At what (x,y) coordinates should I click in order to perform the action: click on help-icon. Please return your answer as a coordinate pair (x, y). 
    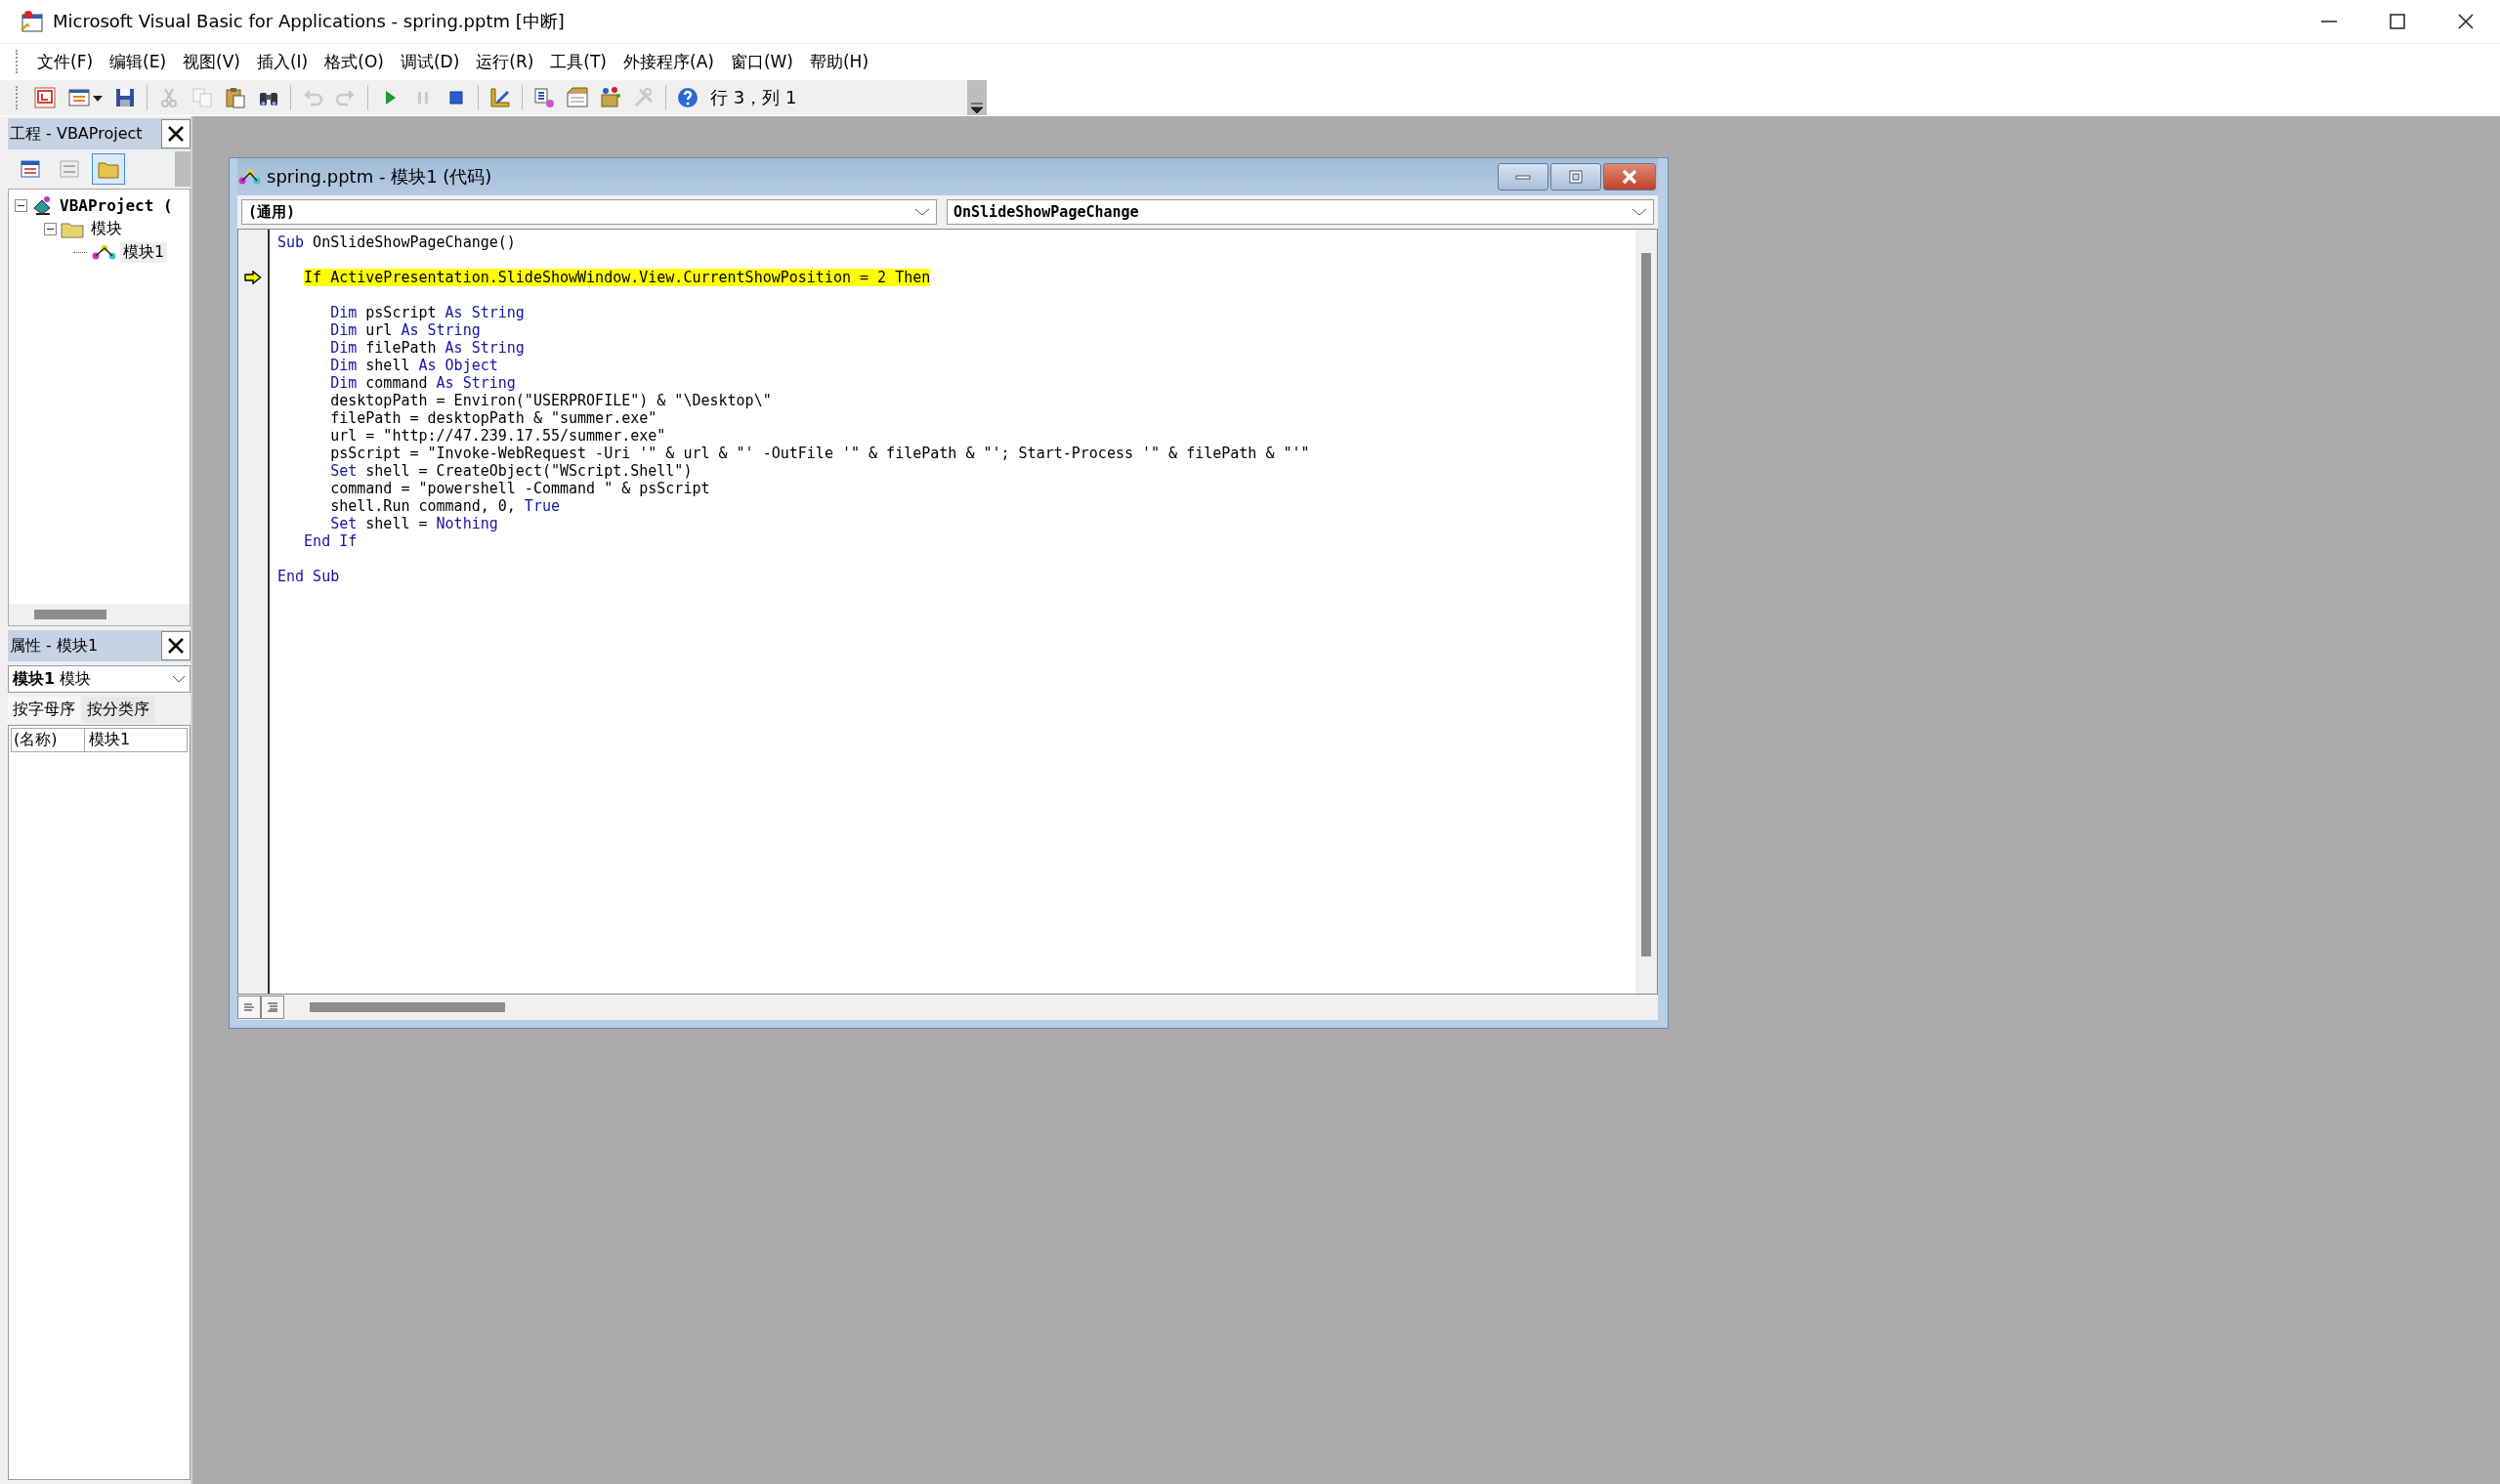
    Looking at the image, I should click on (687, 97).